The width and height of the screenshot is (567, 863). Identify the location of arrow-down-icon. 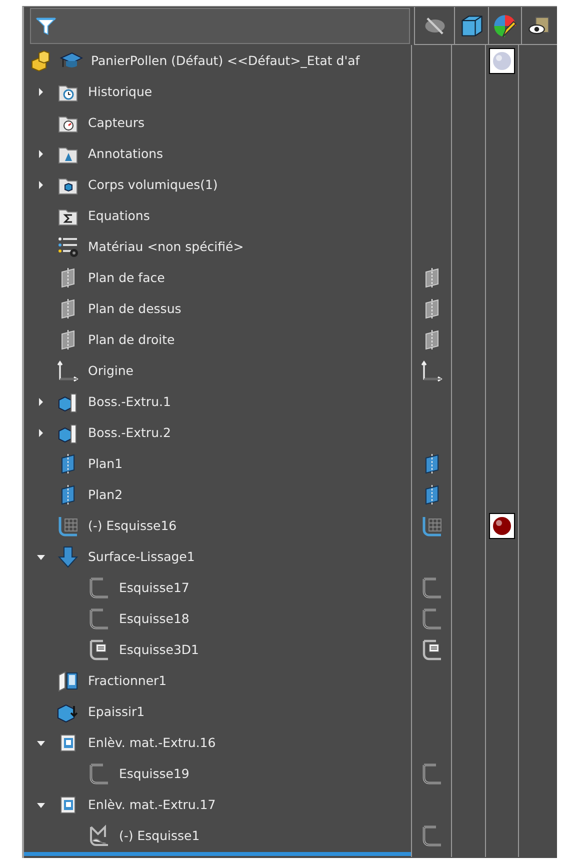
(68, 556).